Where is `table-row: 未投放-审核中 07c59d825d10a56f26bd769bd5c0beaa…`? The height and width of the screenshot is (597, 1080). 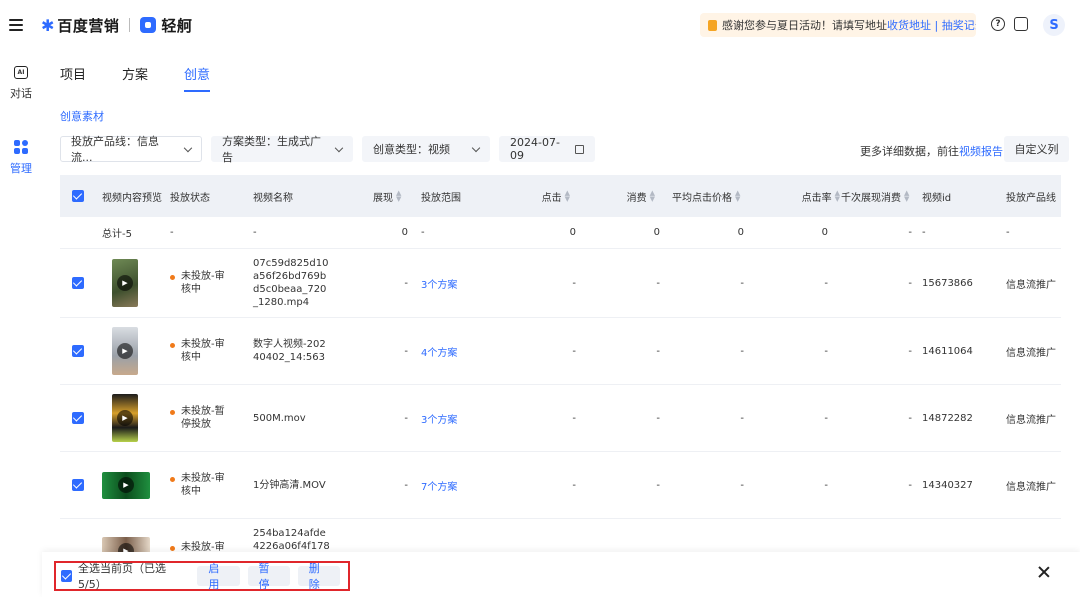
table-row: 未投放-审核中 07c59d825d10a56f26bd769bd5c0beaa… is located at coordinates (560, 283).